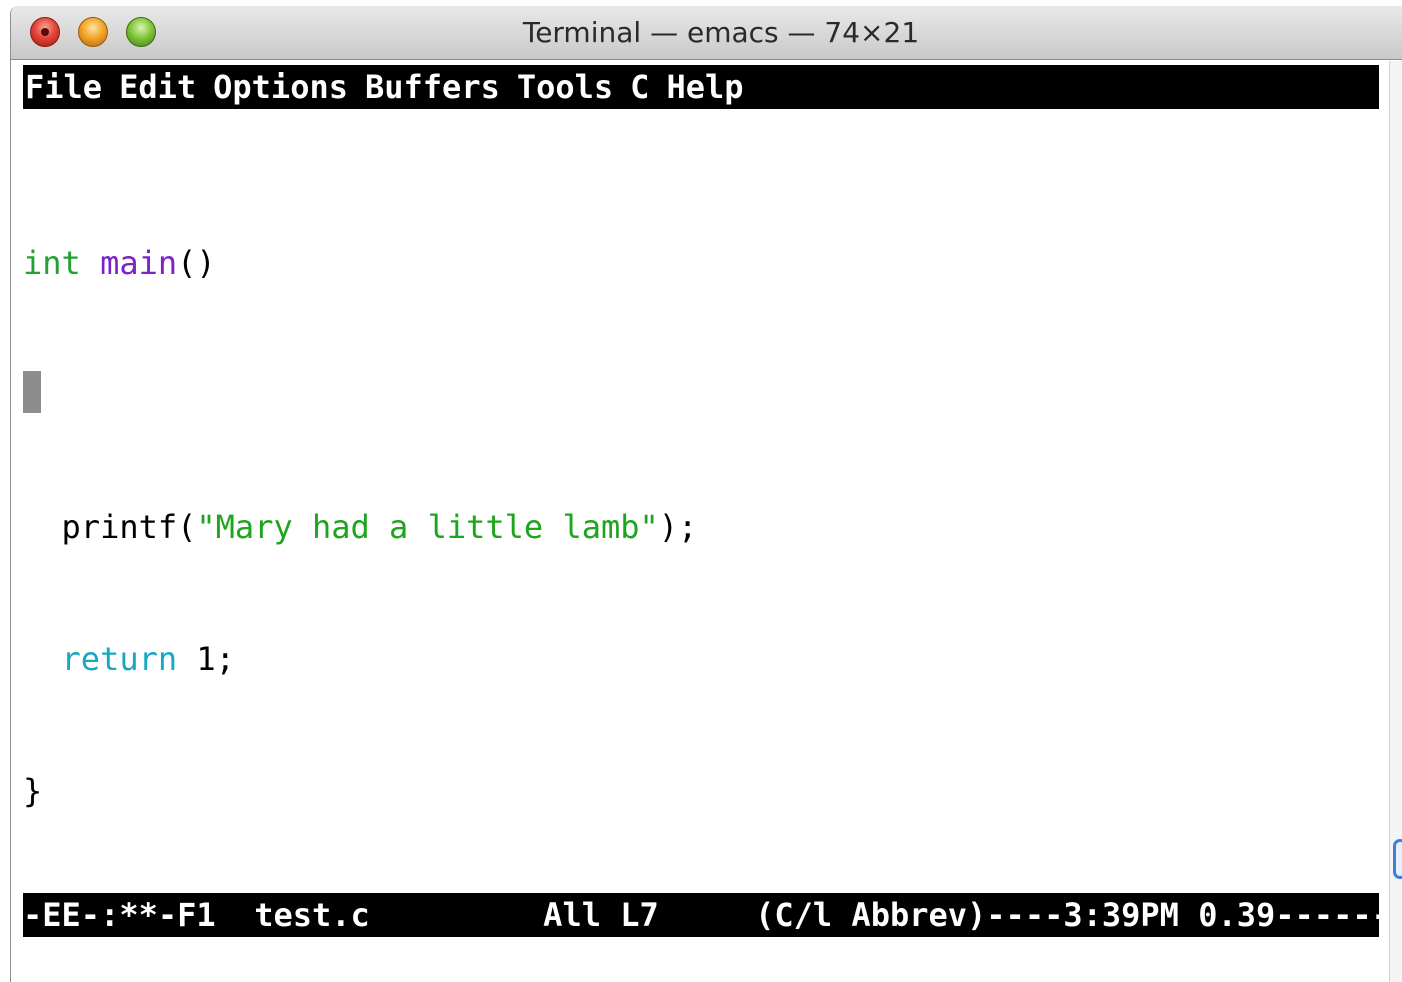 The width and height of the screenshot is (1402, 982). I want to click on code-line: printf("Mary had a little lamb");, so click(360, 527).